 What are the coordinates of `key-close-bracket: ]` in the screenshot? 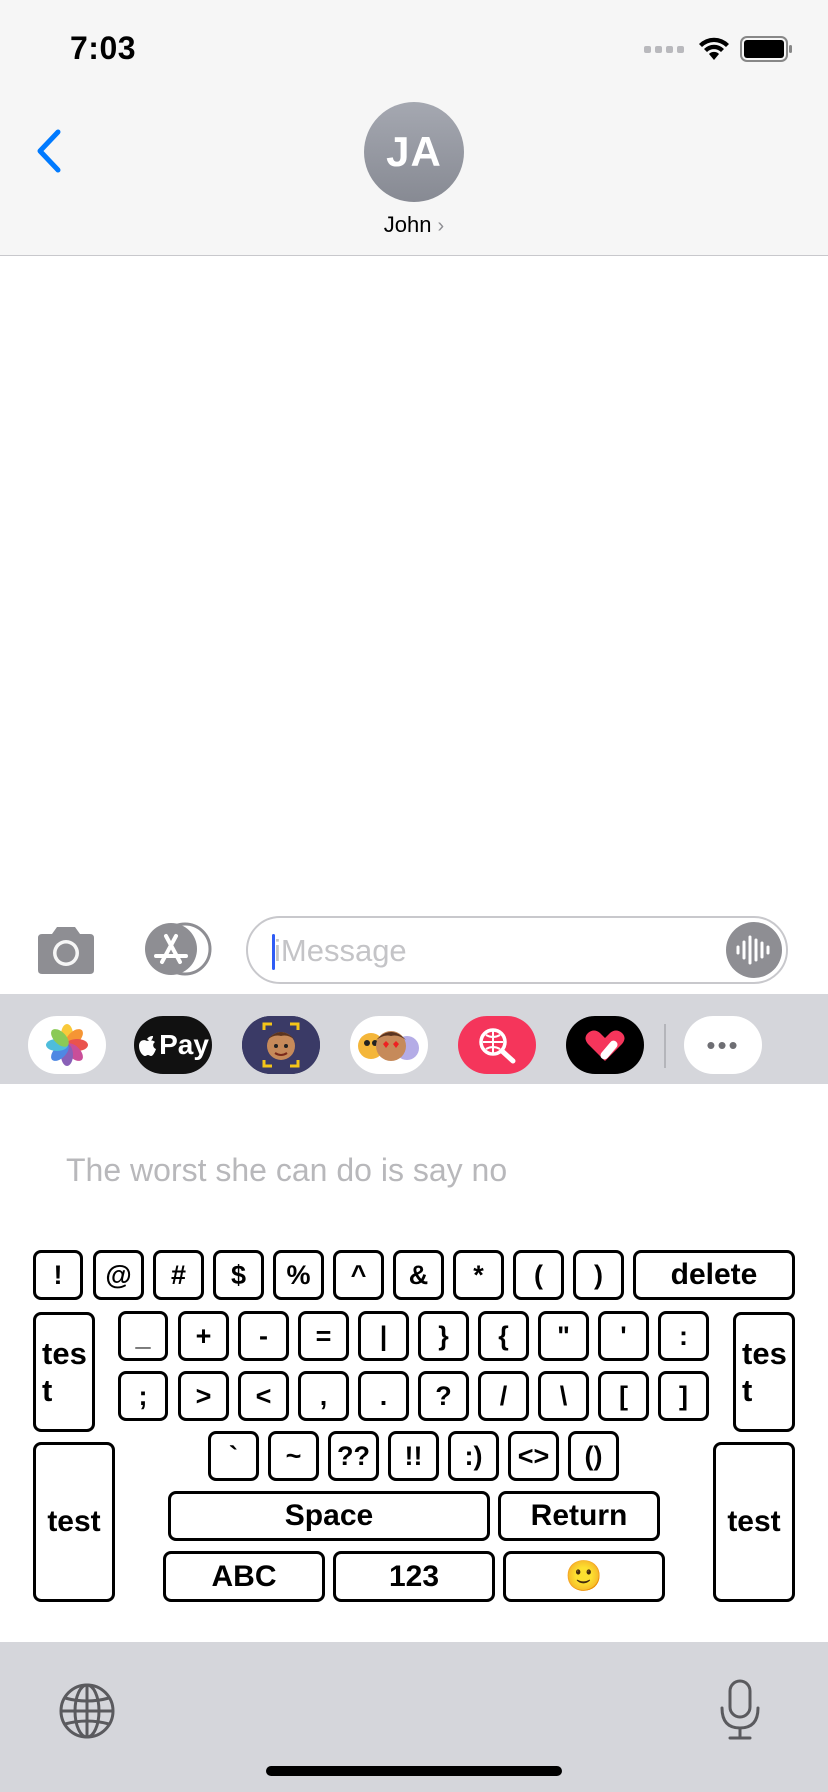 It's located at (683, 1396).